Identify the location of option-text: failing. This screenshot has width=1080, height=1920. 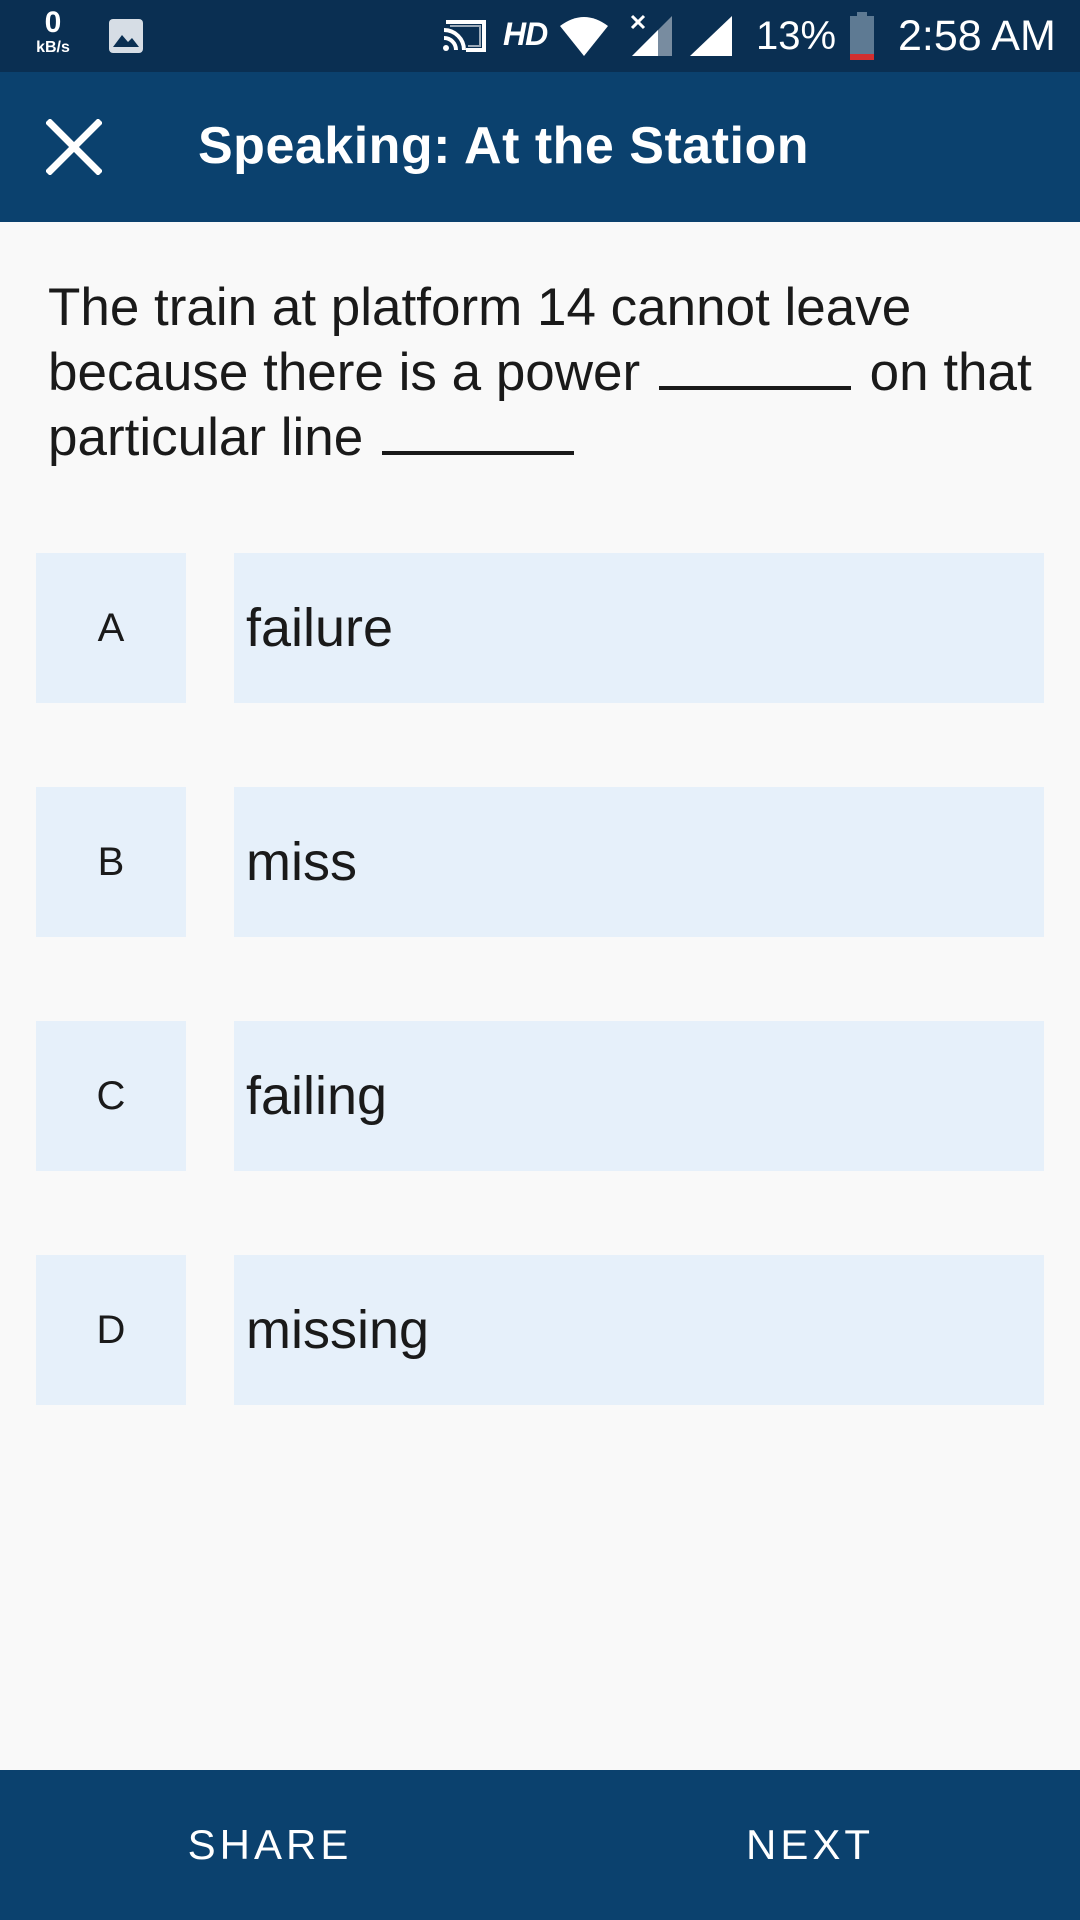
(639, 1096).